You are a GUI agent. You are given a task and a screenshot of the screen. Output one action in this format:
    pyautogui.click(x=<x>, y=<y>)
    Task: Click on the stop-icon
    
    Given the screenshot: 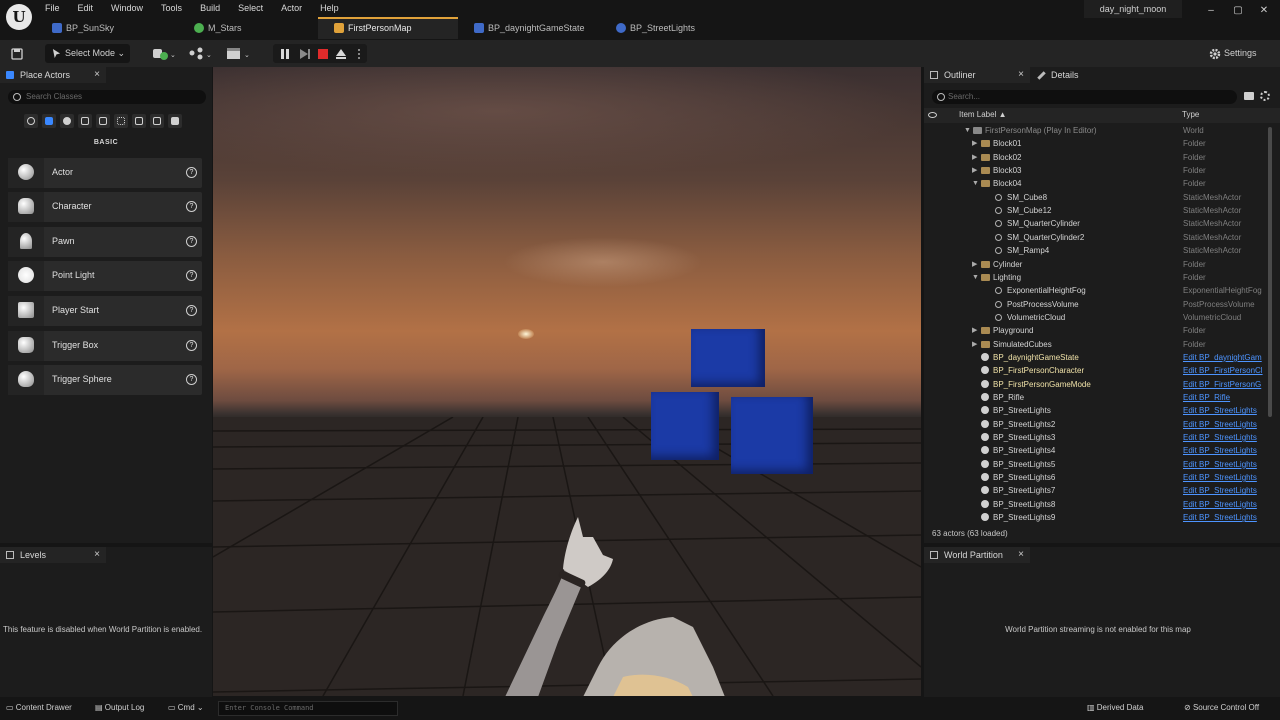 What is the action you would take?
    pyautogui.click(x=323, y=54)
    